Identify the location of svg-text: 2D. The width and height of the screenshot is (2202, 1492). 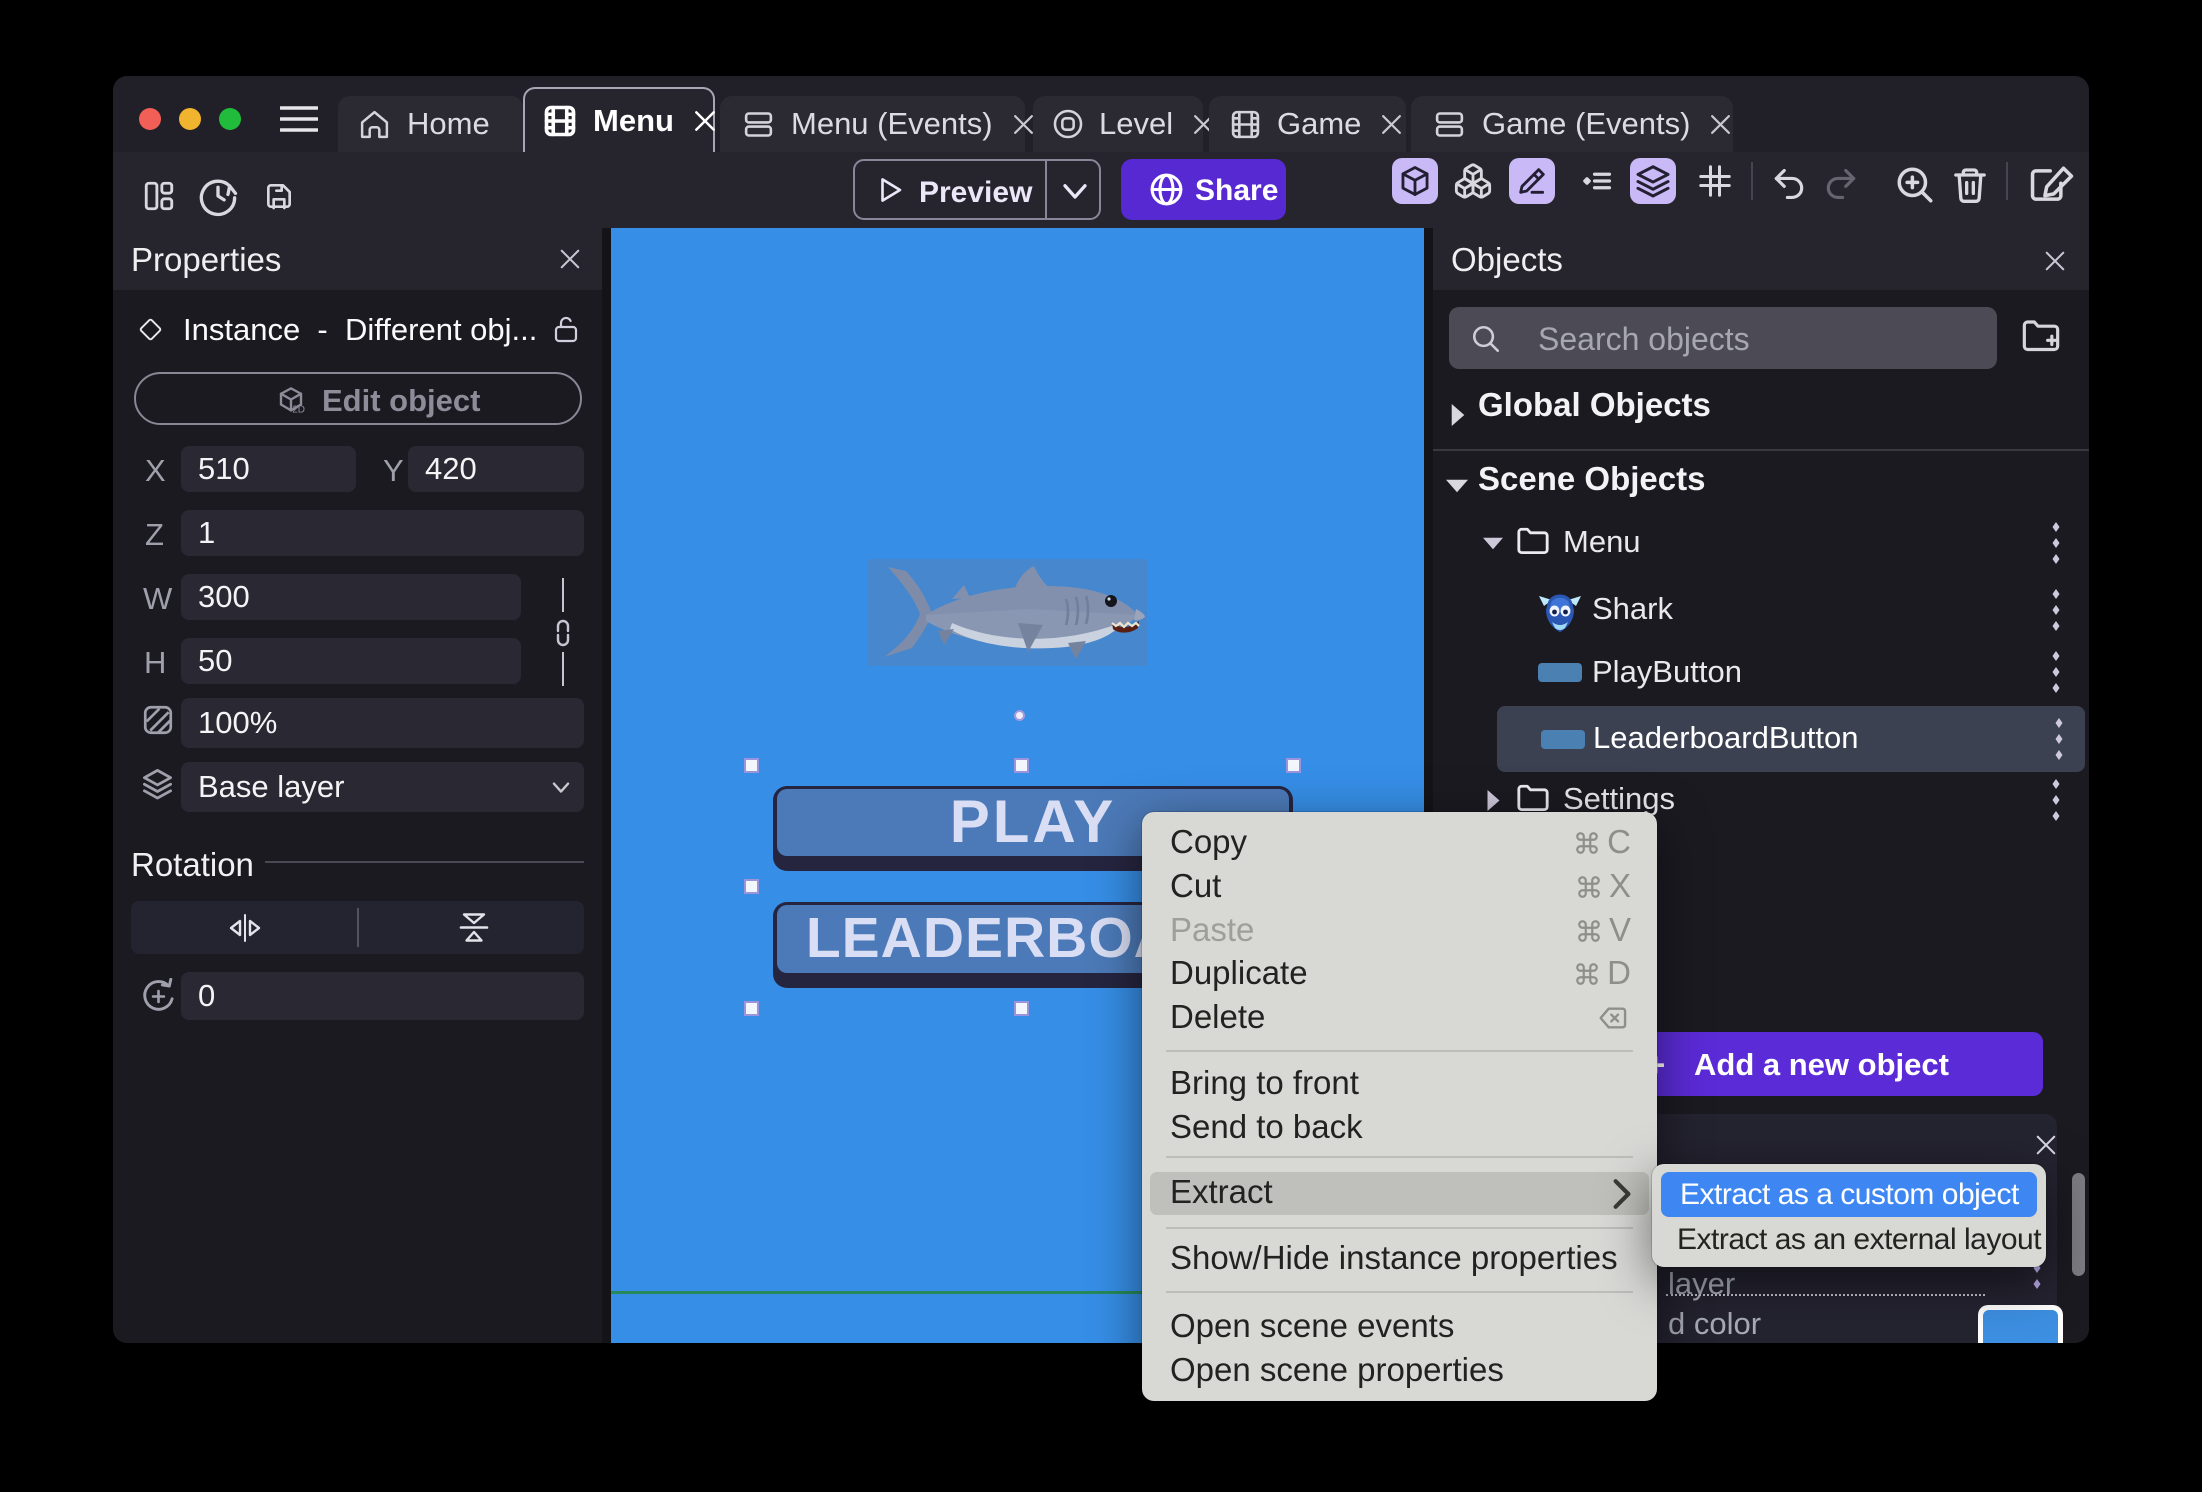
(298, 410).